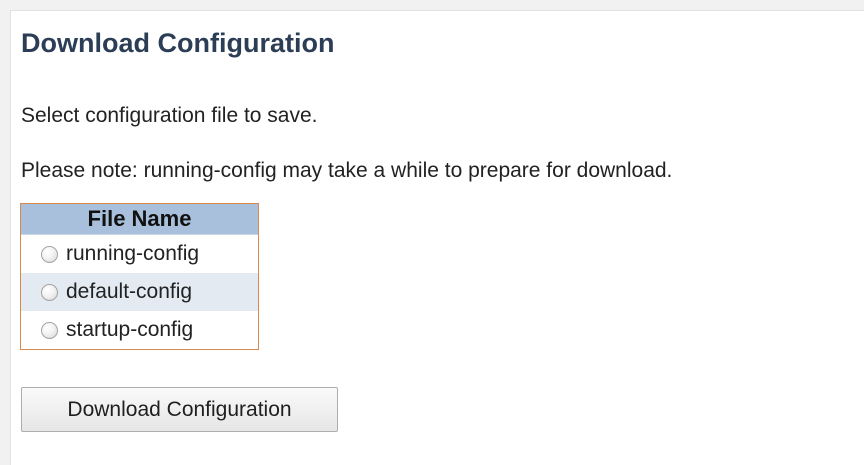 This screenshot has height=465, width=864. What do you see at coordinates (133, 253) in the screenshot?
I see `file-name-label: running-config` at bounding box center [133, 253].